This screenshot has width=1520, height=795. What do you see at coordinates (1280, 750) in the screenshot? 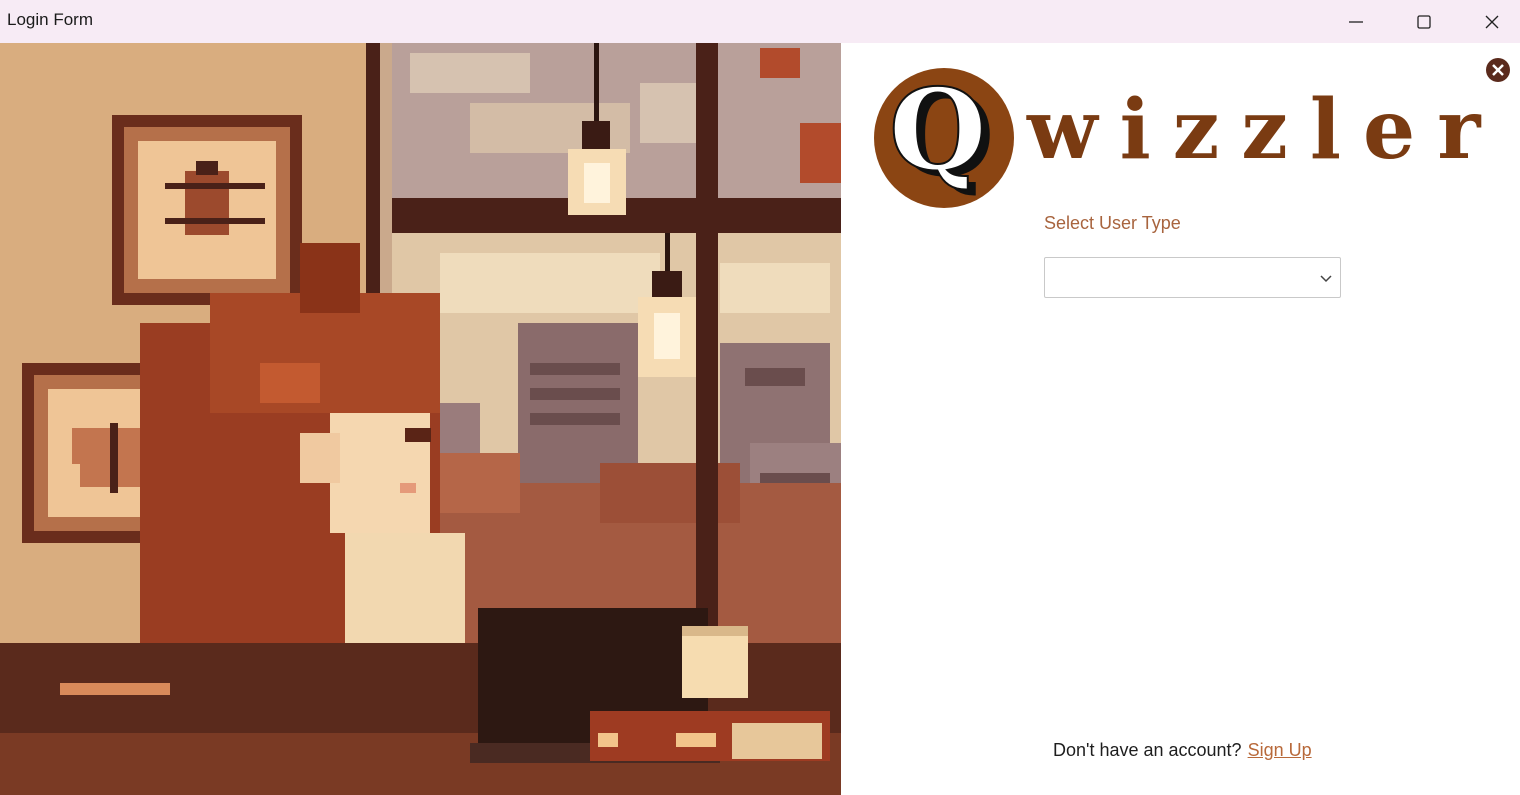
I see `signup-link: Sign Up` at bounding box center [1280, 750].